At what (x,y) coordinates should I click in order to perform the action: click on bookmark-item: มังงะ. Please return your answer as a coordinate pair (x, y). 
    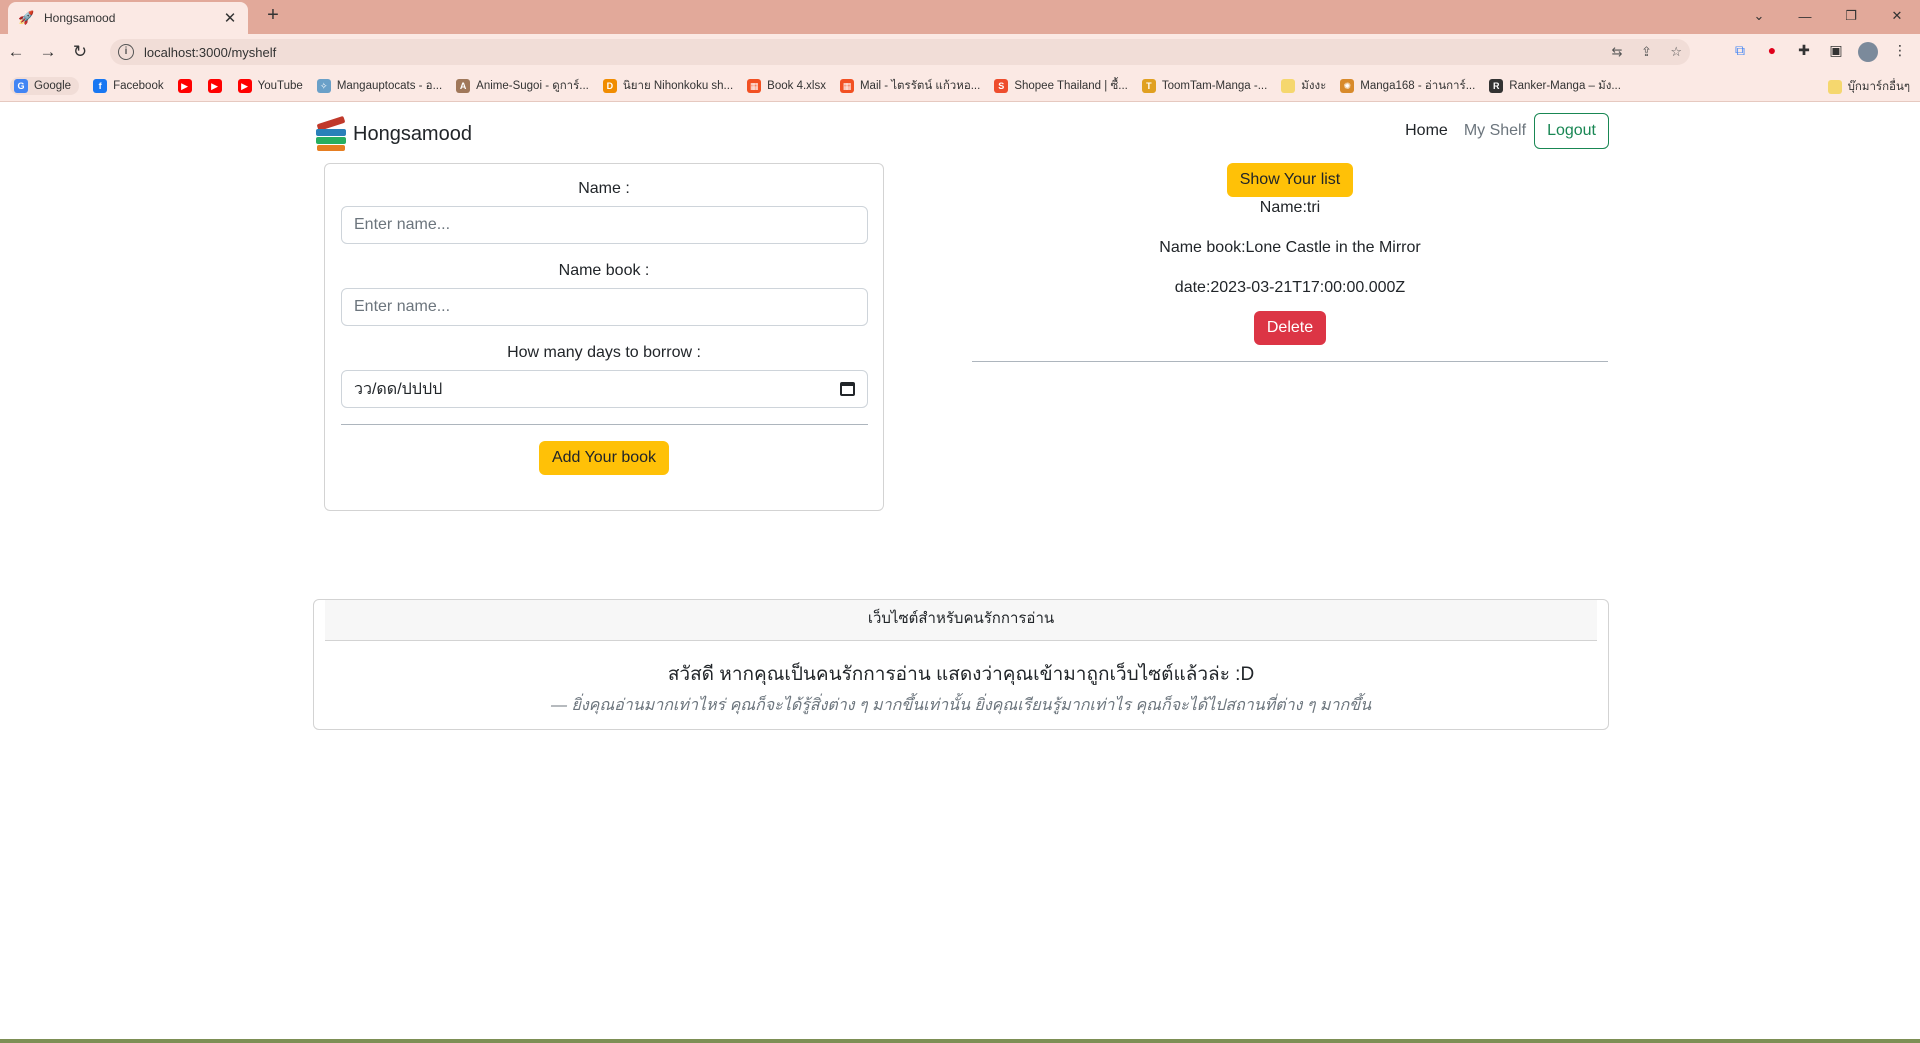
    Looking at the image, I should click on (1303, 86).